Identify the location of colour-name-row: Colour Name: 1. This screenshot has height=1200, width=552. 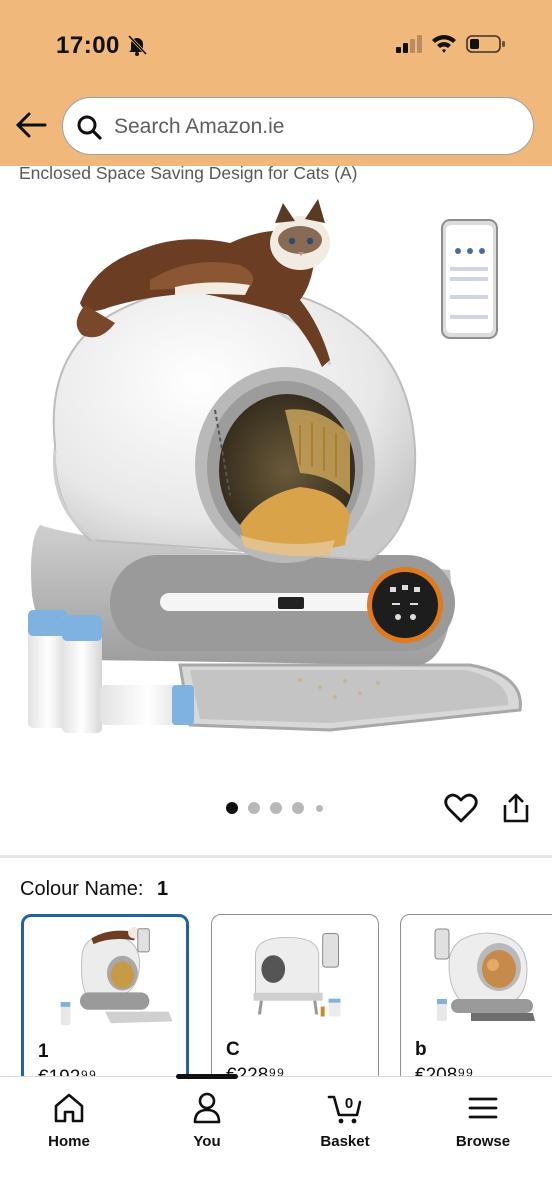
(94, 889).